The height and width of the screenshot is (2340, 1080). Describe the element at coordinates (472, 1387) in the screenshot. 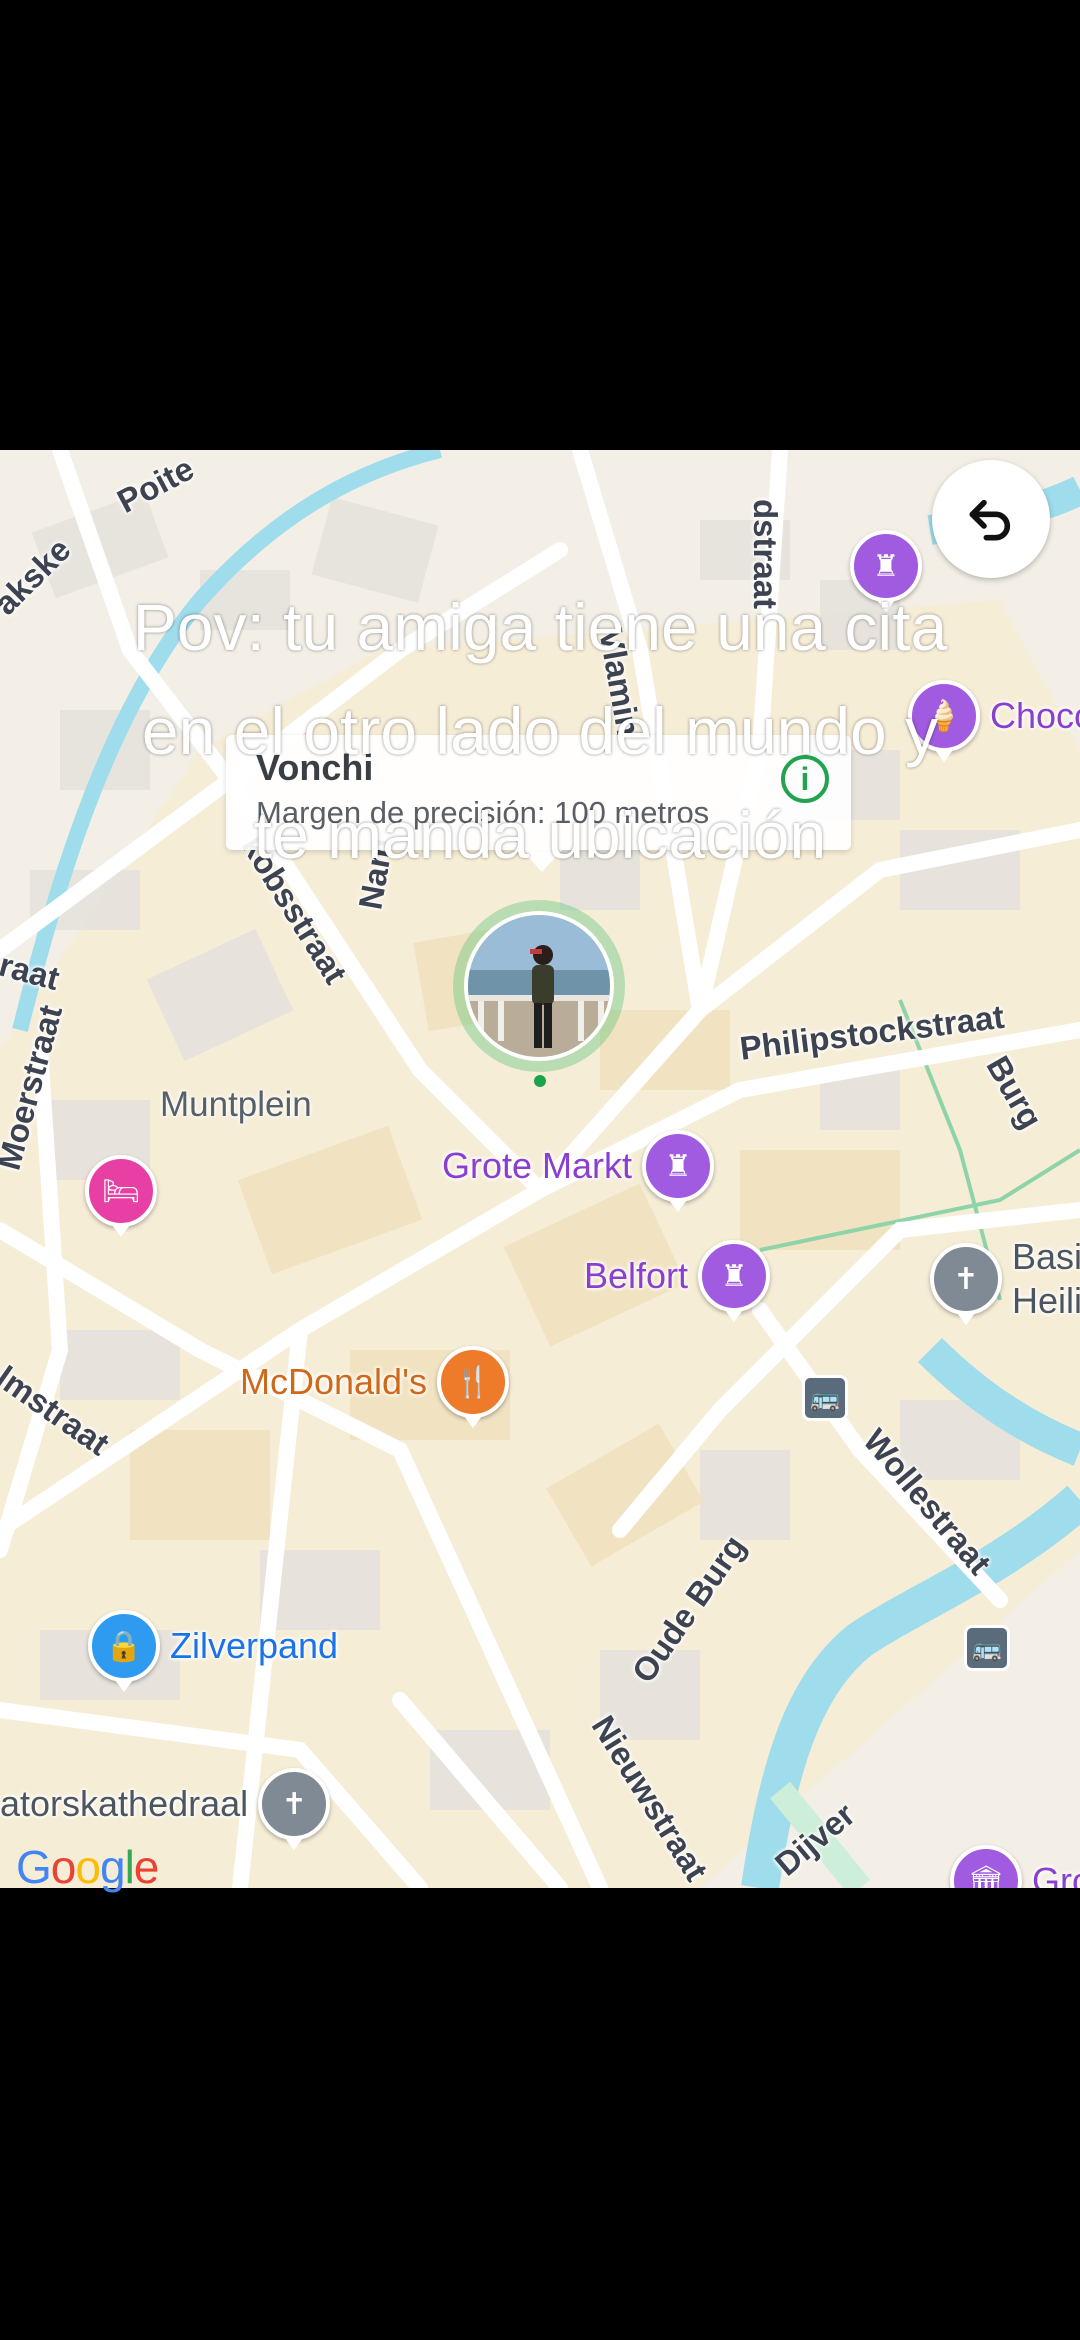

I see `fork-knife-icon: 🍴` at that location.